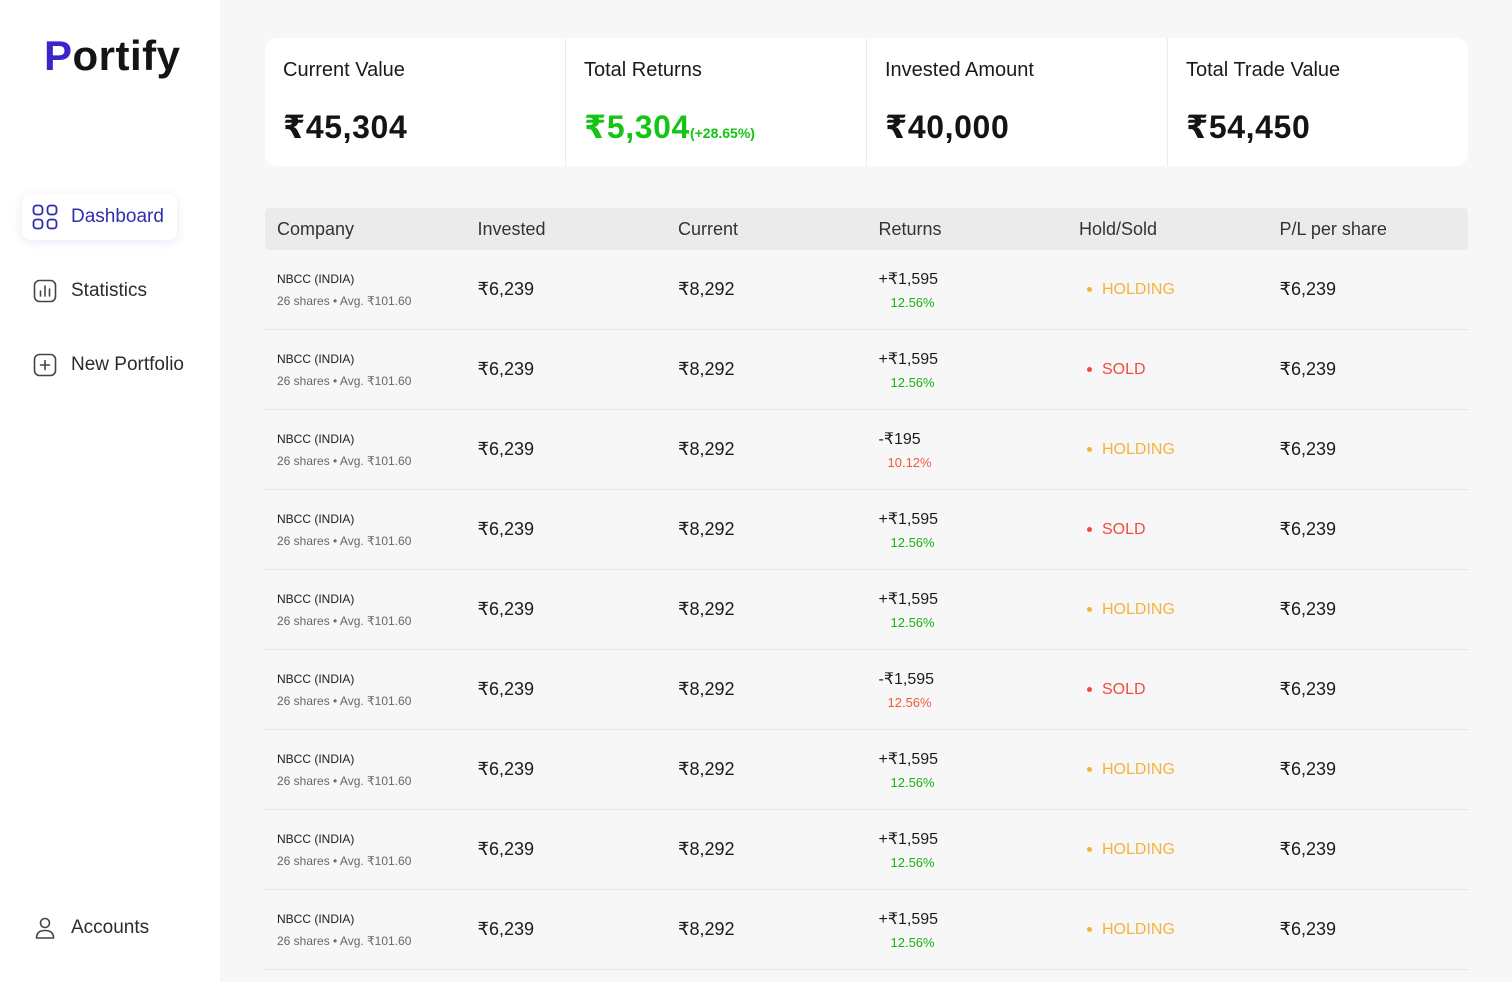  Describe the element at coordinates (1124, 529) in the screenshot. I see `status-label: SOLD` at that location.